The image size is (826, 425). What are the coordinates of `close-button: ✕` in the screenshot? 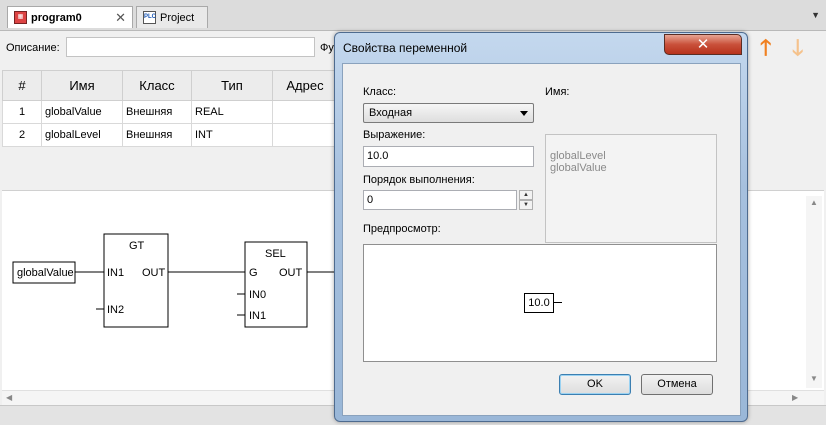 It's located at (703, 44).